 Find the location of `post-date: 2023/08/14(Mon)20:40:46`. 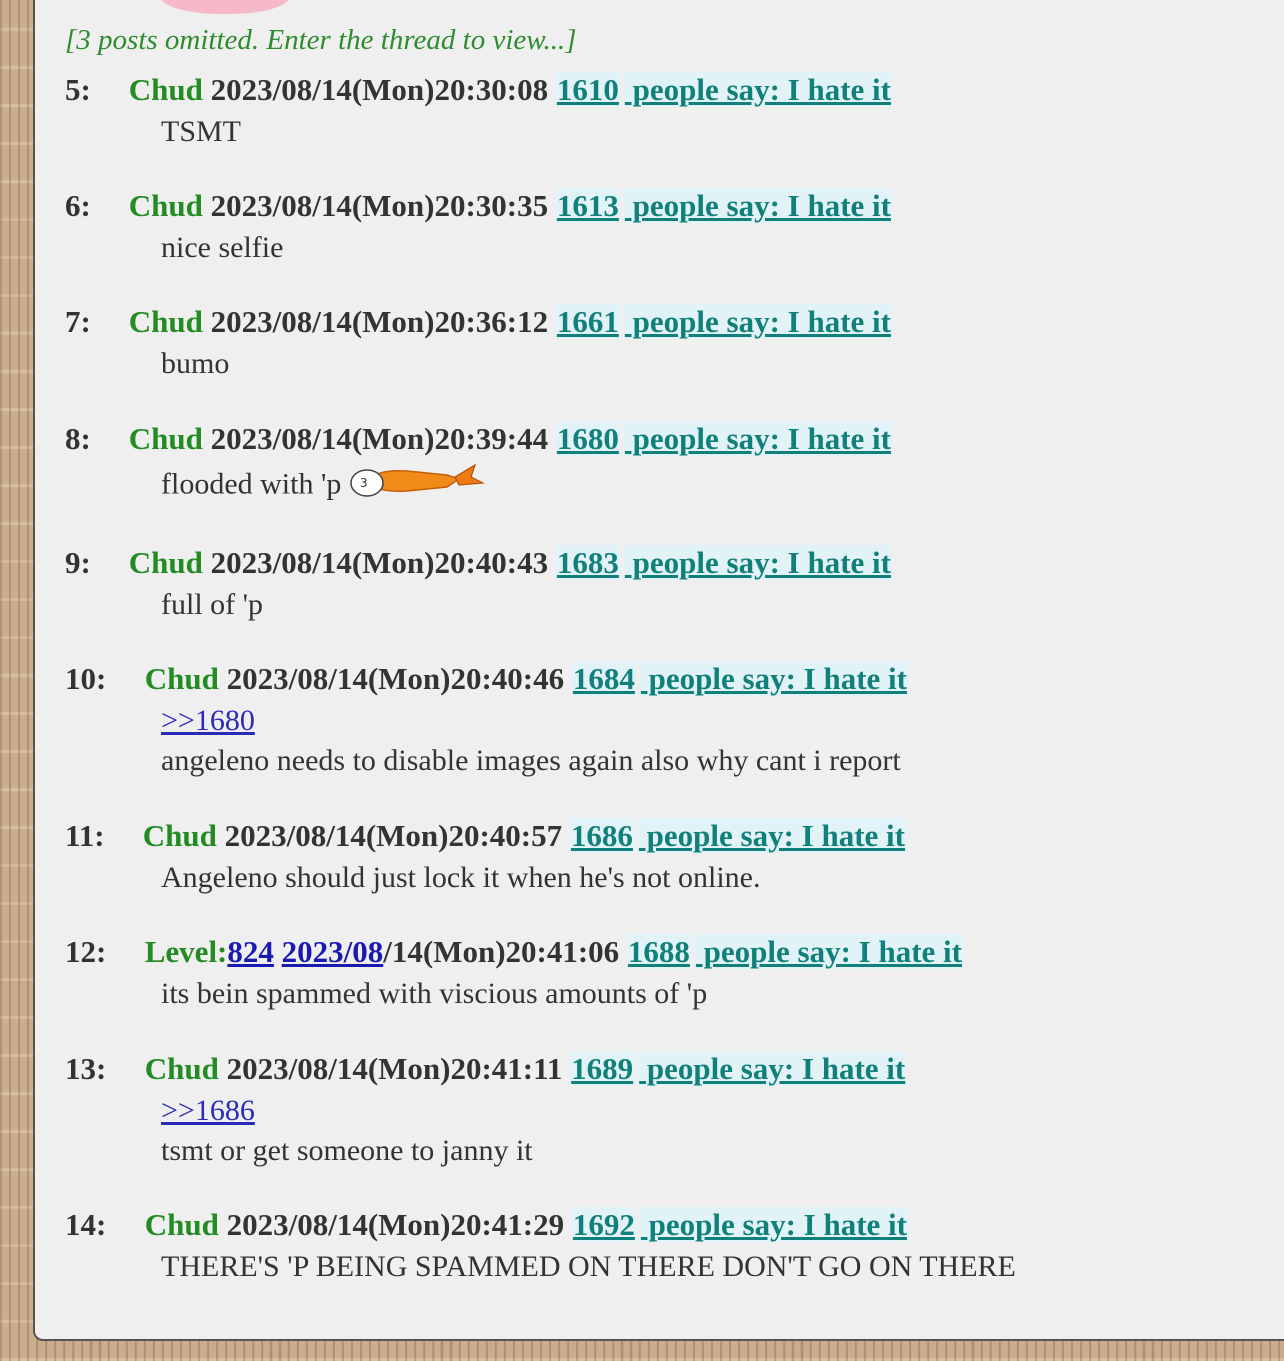

post-date: 2023/08/14(Mon)20:40:46 is located at coordinates (395, 678).